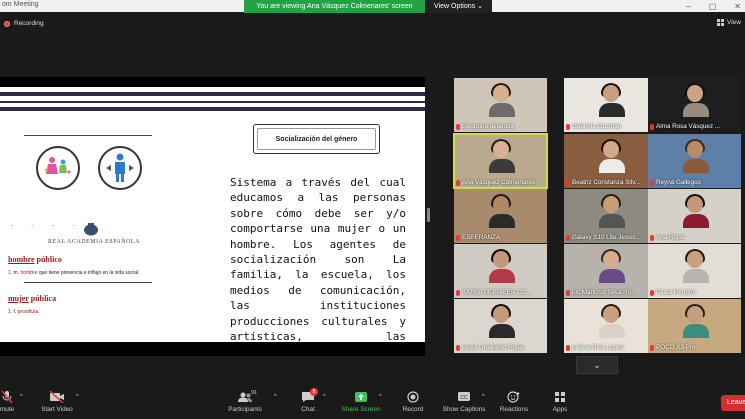 The height and width of the screenshot is (419, 745). I want to click on participant-tile: Liliana Ríos López, so click(610, 326).